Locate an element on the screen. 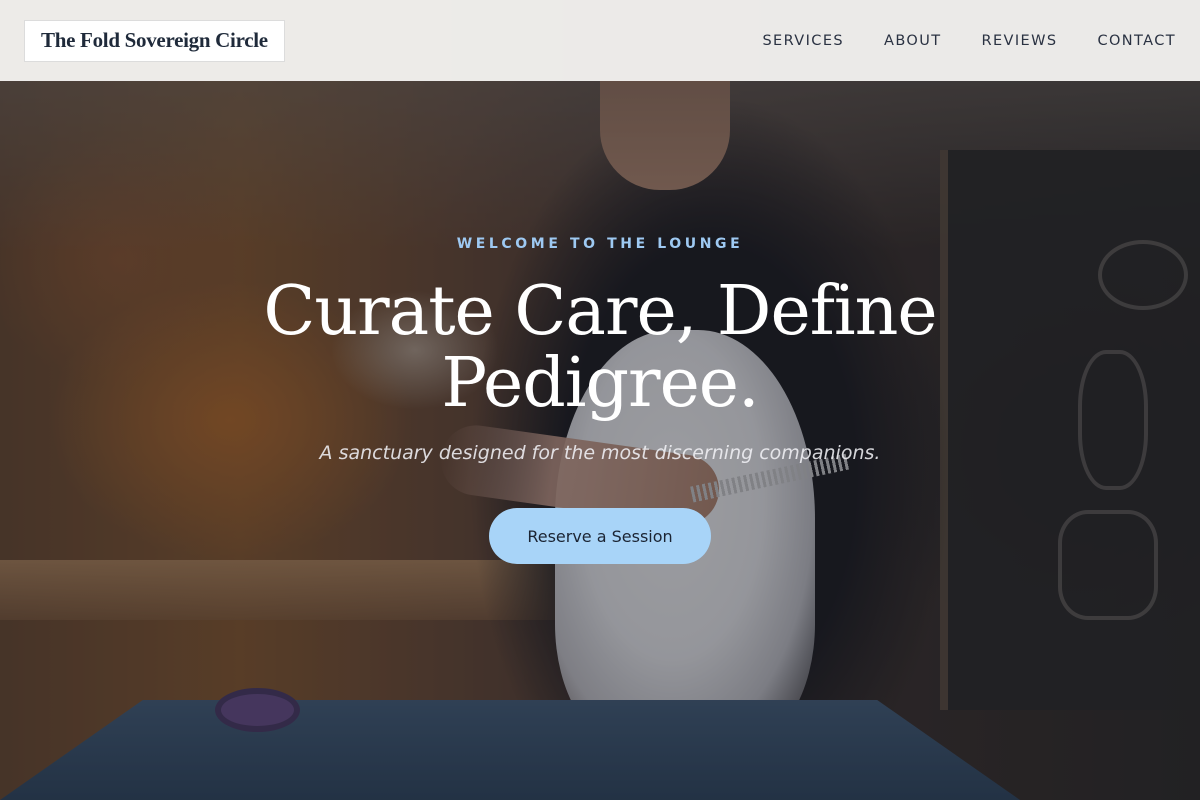 The image size is (1200, 800). hero-headline: Curate Care, Define Pedigree. is located at coordinates (600, 347).